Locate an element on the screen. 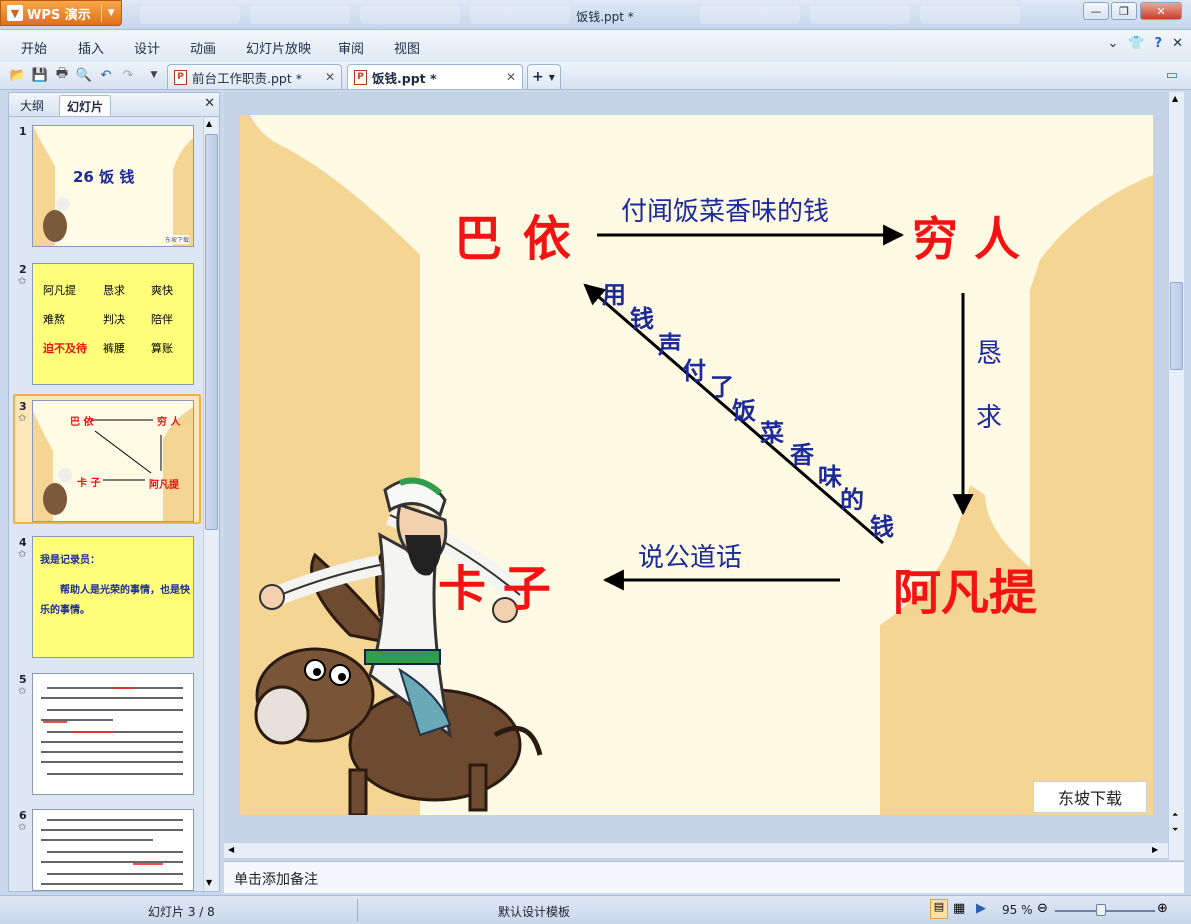 This screenshot has width=1191, height=924. diag-char: 菜 is located at coordinates (772, 432).